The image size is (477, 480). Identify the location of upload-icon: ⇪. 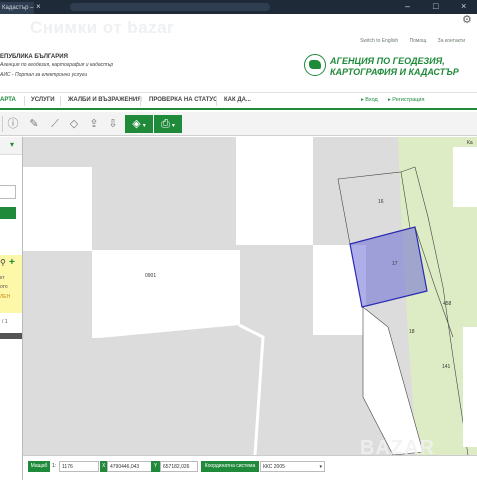
(94, 124).